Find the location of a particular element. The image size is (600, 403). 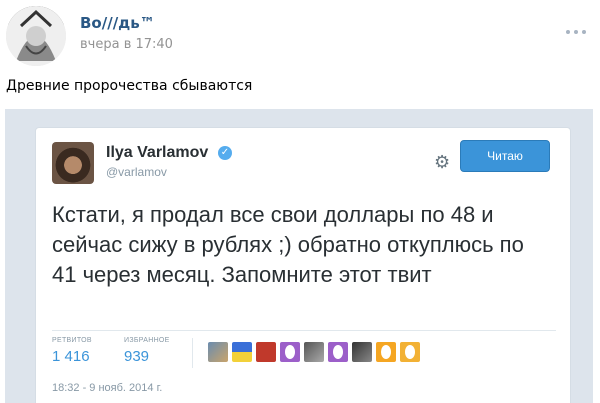

tweet-avatar is located at coordinates (73, 163).